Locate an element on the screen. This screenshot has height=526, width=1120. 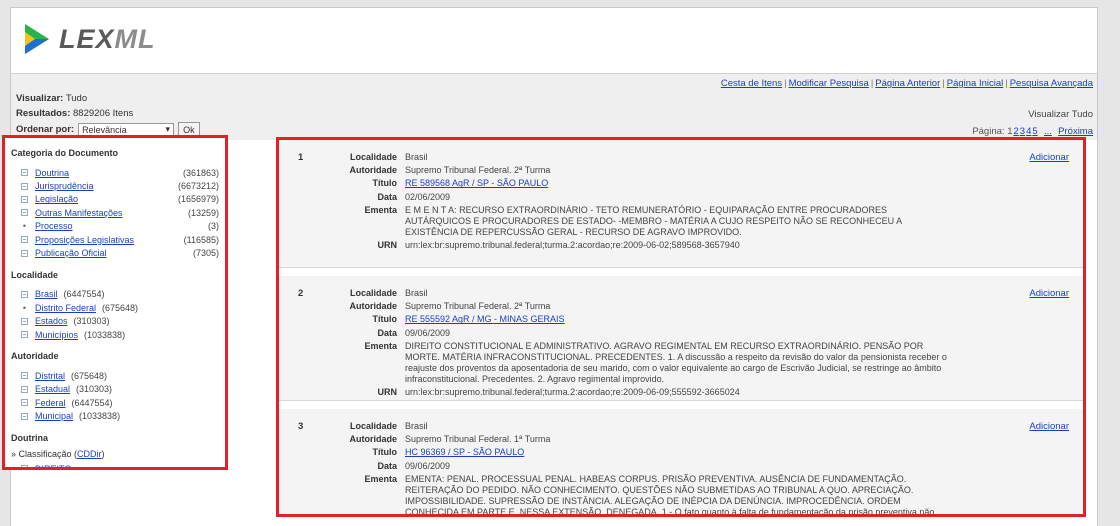
link-pagina-inicial: Página Inicial is located at coordinates (975, 83).